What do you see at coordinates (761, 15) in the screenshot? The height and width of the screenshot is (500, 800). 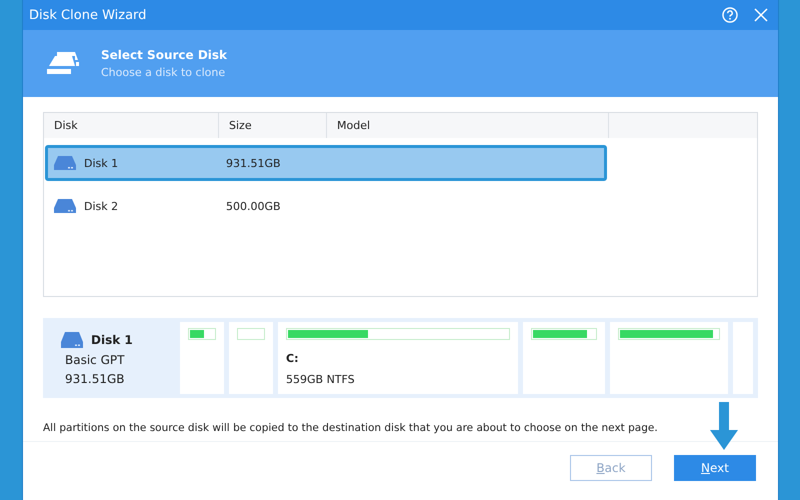 I see `close-icon` at bounding box center [761, 15].